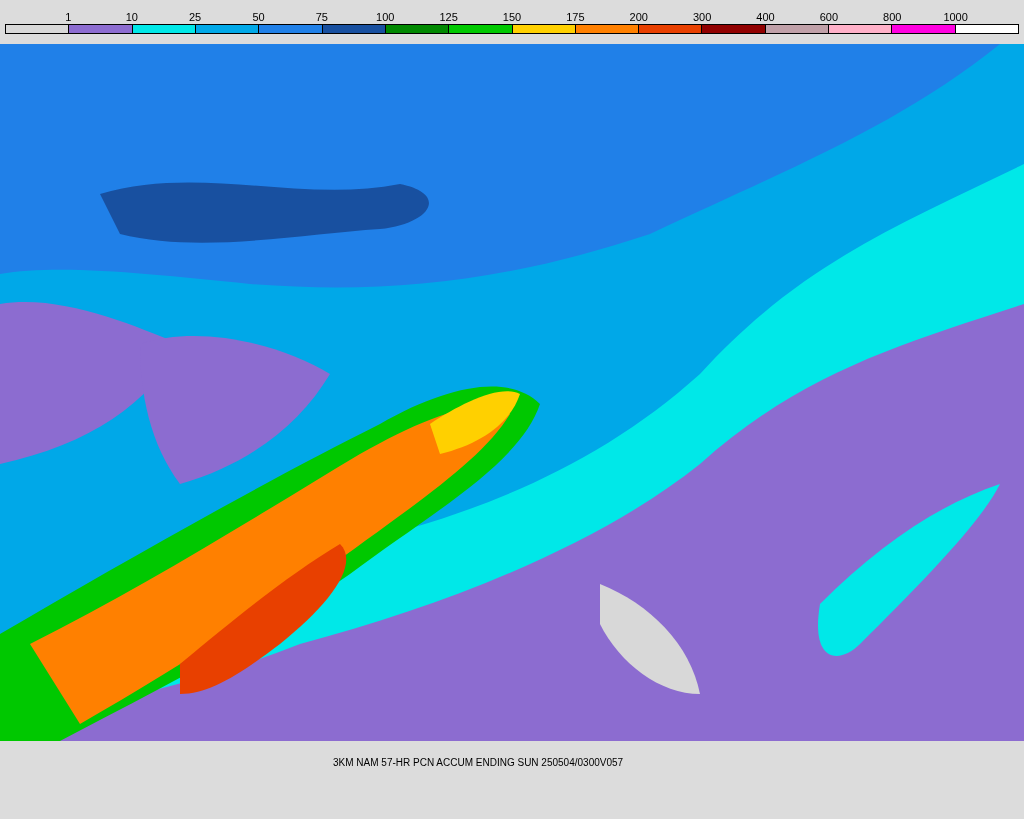  I want to click on legend-label: 175, so click(575, 17).